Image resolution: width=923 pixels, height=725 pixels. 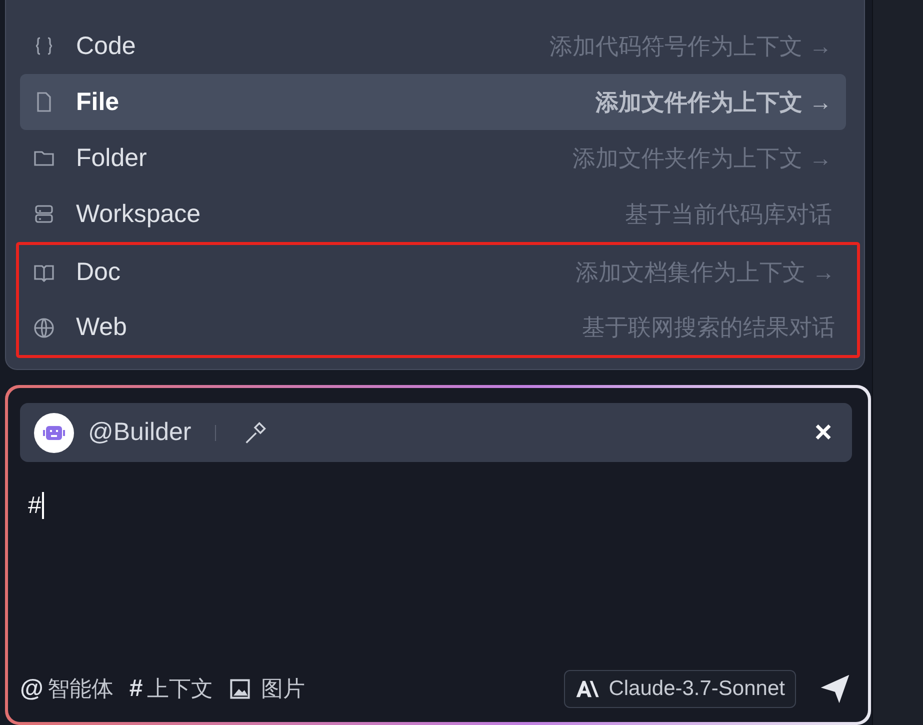 What do you see at coordinates (67, 689) in the screenshot?
I see `agent-tool-button: @ 智能体` at bounding box center [67, 689].